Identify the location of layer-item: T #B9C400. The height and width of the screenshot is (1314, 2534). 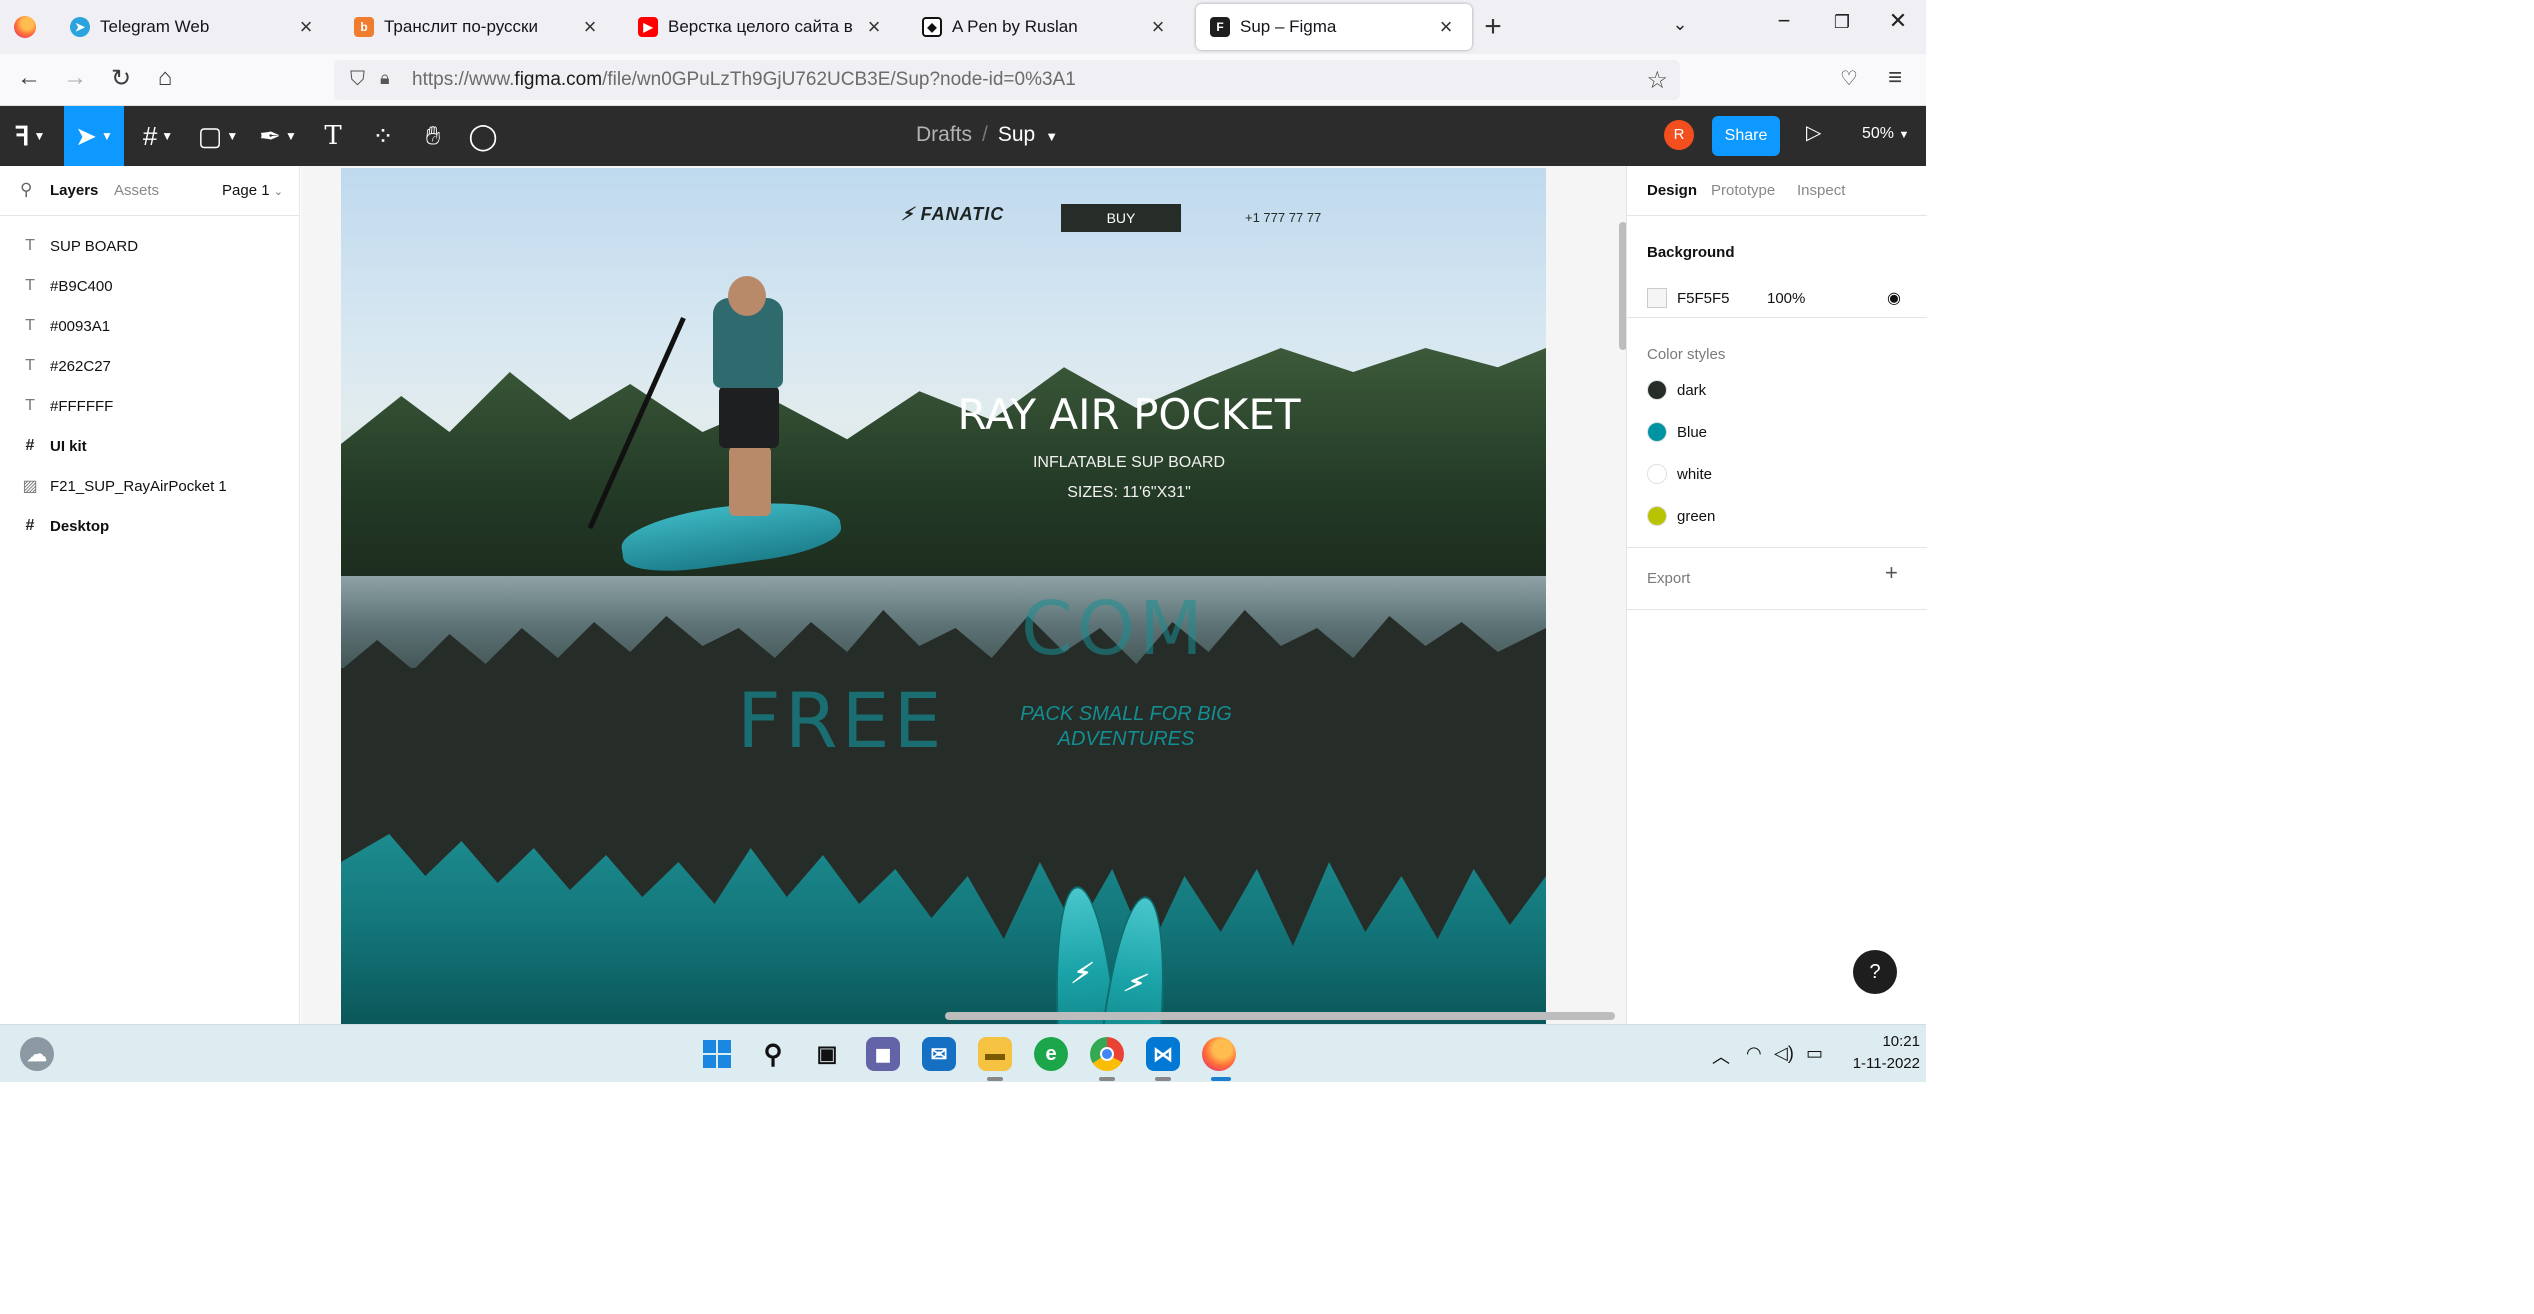
(150, 286).